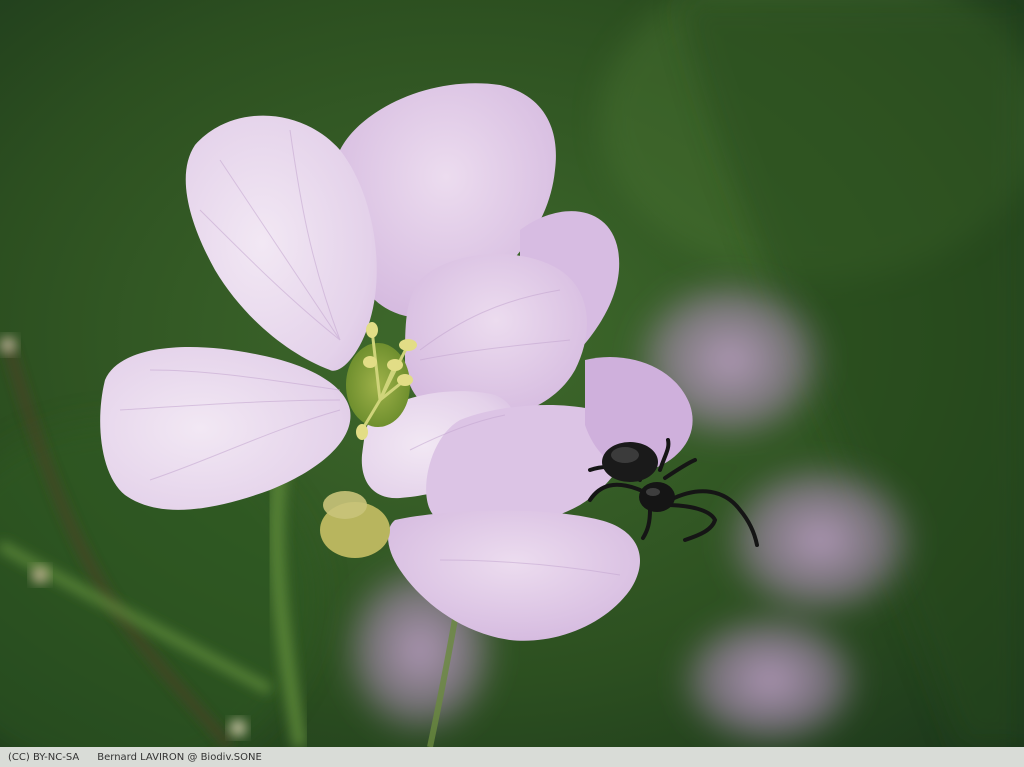 This screenshot has width=1024, height=767. What do you see at coordinates (179, 757) in the screenshot?
I see `photo-credit: Bernard LAVIRON @ Biodiv.SONE` at bounding box center [179, 757].